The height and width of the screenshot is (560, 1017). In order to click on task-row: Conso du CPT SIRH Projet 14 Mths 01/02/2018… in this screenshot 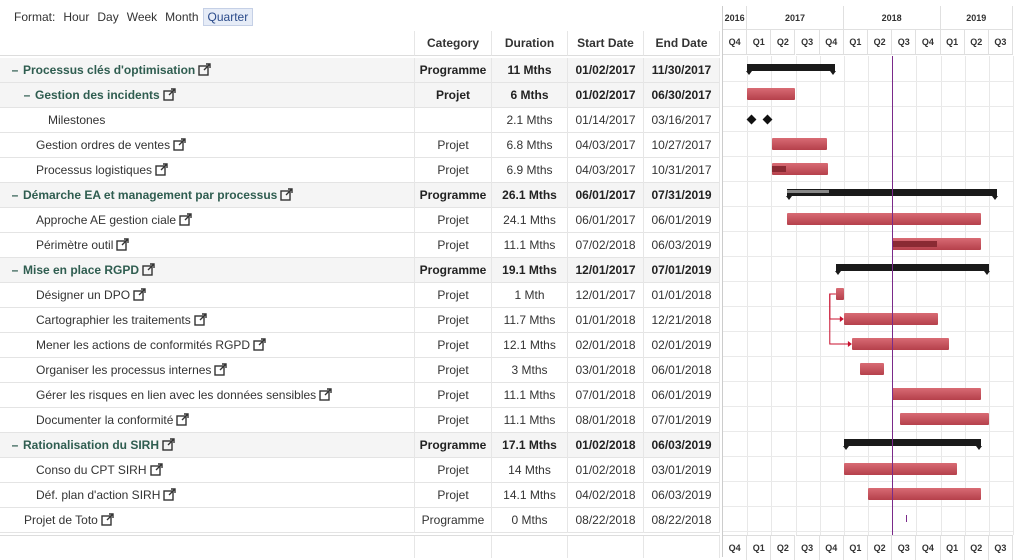, I will do `click(360, 470)`.